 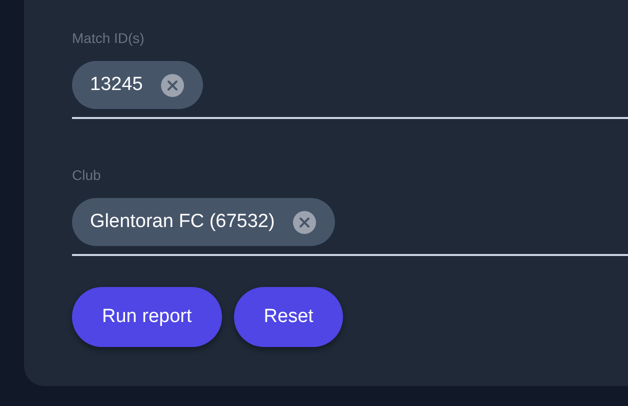 What do you see at coordinates (350, 227) in the screenshot?
I see `chip-input-field: Glentoran FC (67532)` at bounding box center [350, 227].